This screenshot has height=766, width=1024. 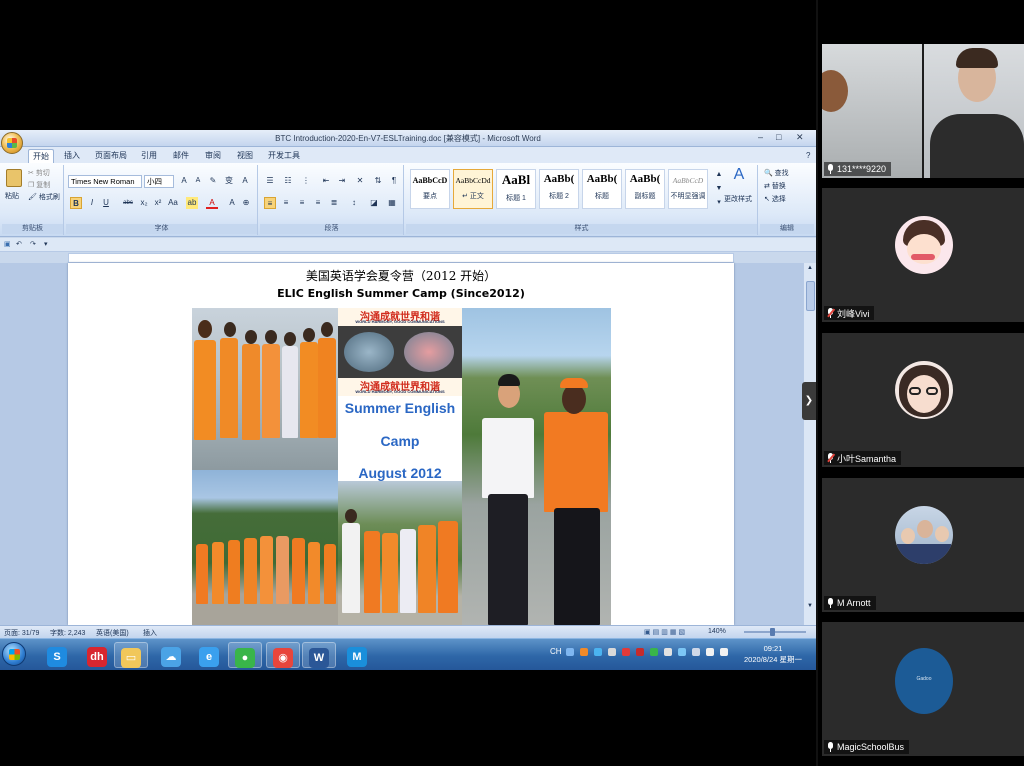 I want to click on word-count: 字数: 2,243, so click(x=67, y=633).